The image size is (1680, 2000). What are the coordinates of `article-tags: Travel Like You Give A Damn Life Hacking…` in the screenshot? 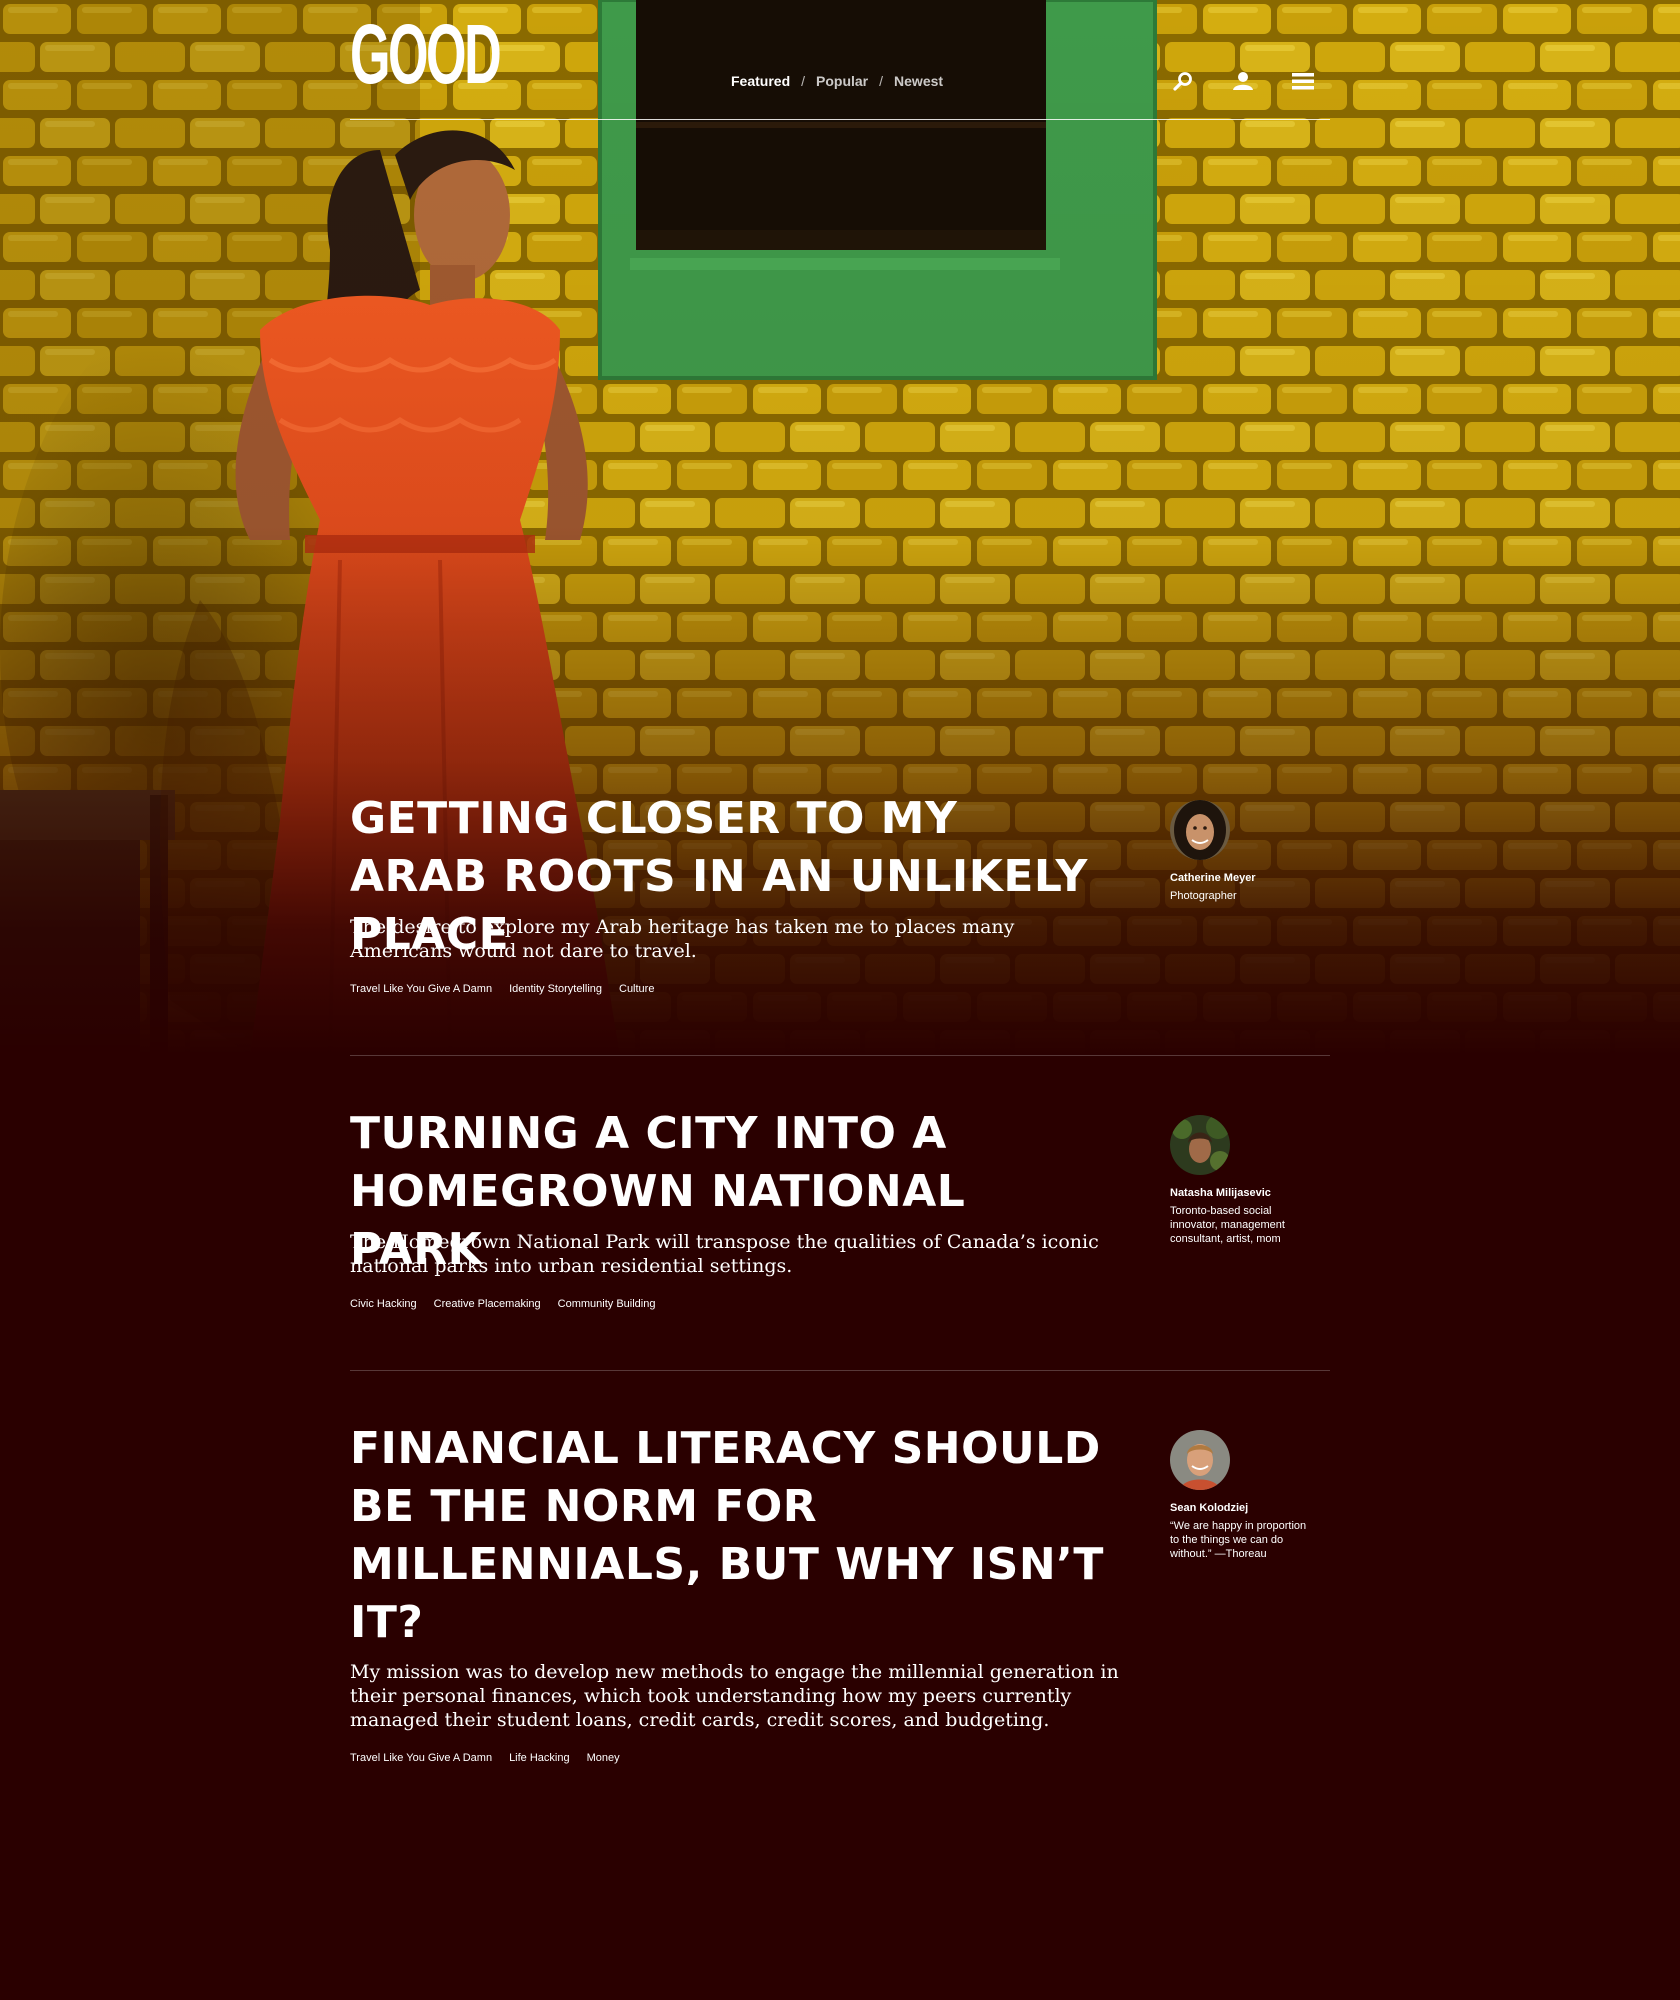 It's located at (485, 1758).